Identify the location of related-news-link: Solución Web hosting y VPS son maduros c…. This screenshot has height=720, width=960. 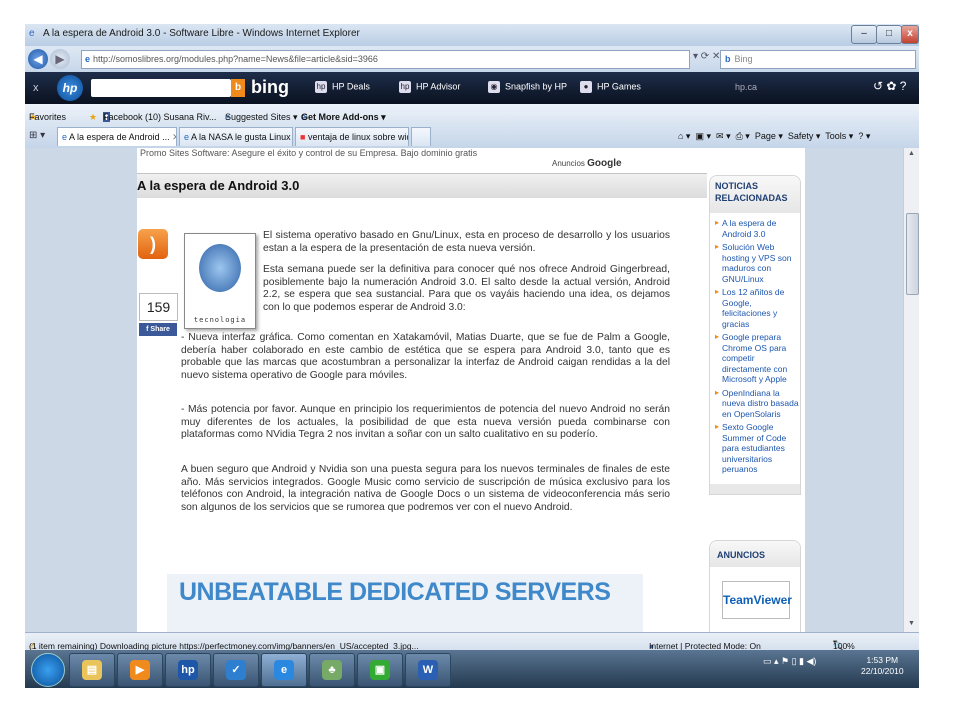
(758, 263).